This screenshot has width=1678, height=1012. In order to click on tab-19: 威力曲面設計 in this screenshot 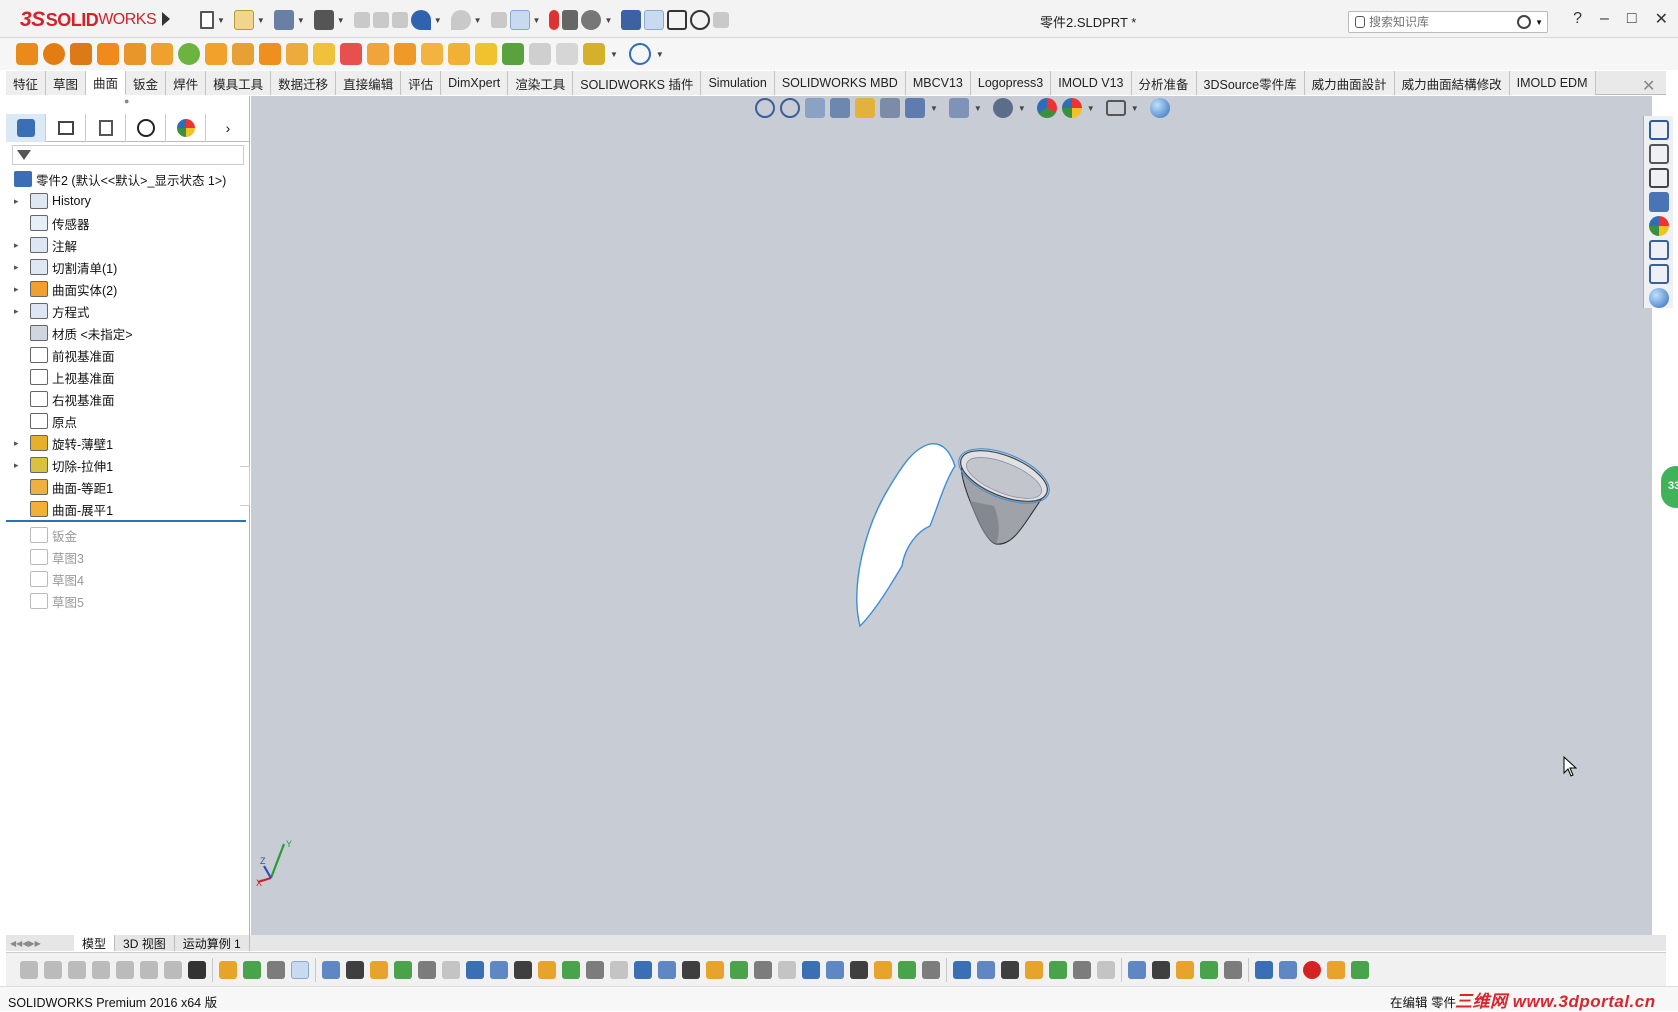, I will do `click(1349, 83)`.